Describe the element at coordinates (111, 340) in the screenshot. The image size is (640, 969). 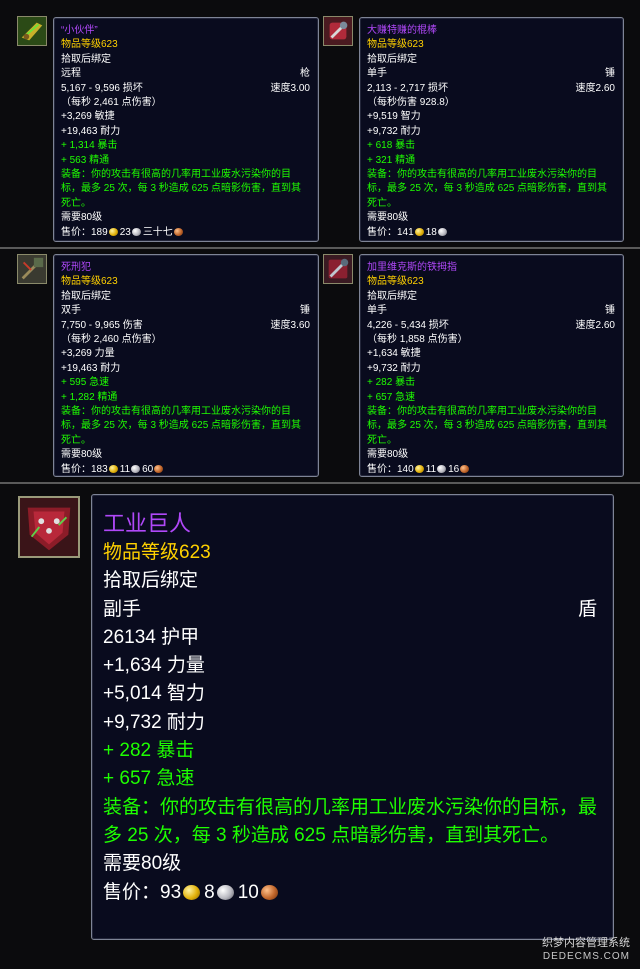
I see `dps: （每秒 2,460 点伤害）` at that location.